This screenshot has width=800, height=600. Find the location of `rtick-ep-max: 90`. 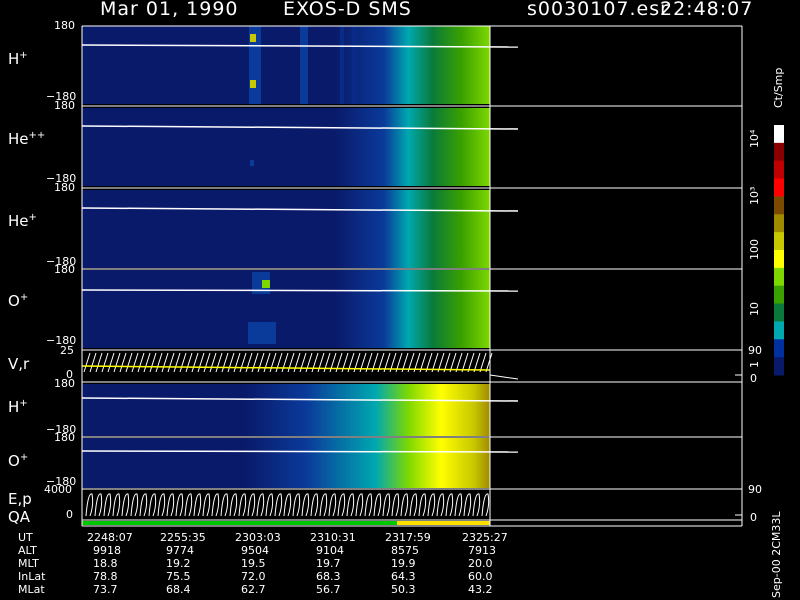

rtick-ep-max: 90 is located at coordinates (755, 489).